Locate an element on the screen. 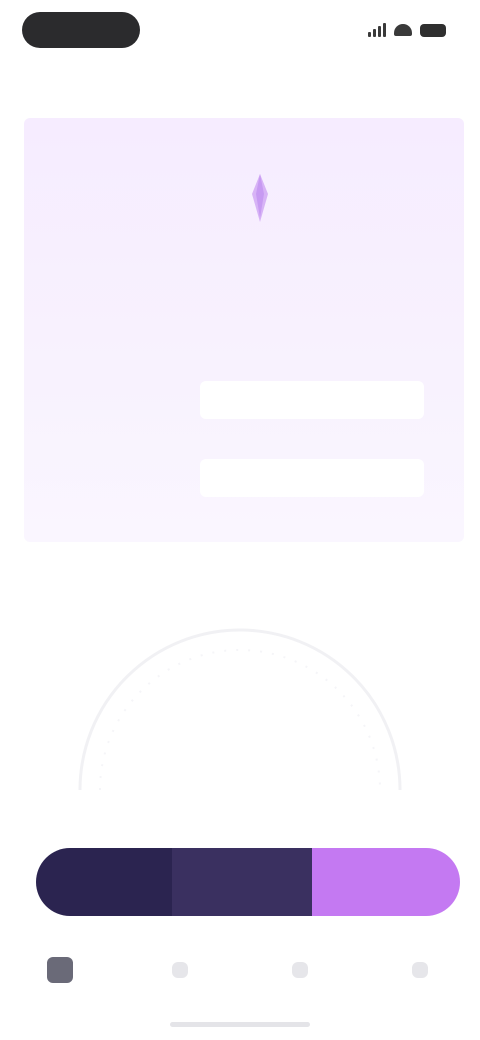  location-pin-icon is located at coordinates (260, 198).